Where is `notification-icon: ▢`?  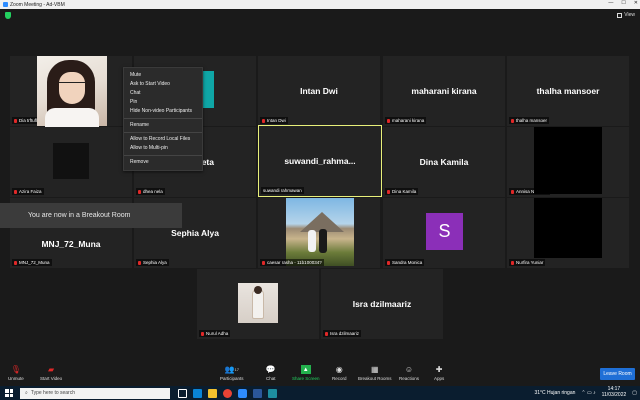
notification-icon: ▢ is located at coordinates (634, 393).